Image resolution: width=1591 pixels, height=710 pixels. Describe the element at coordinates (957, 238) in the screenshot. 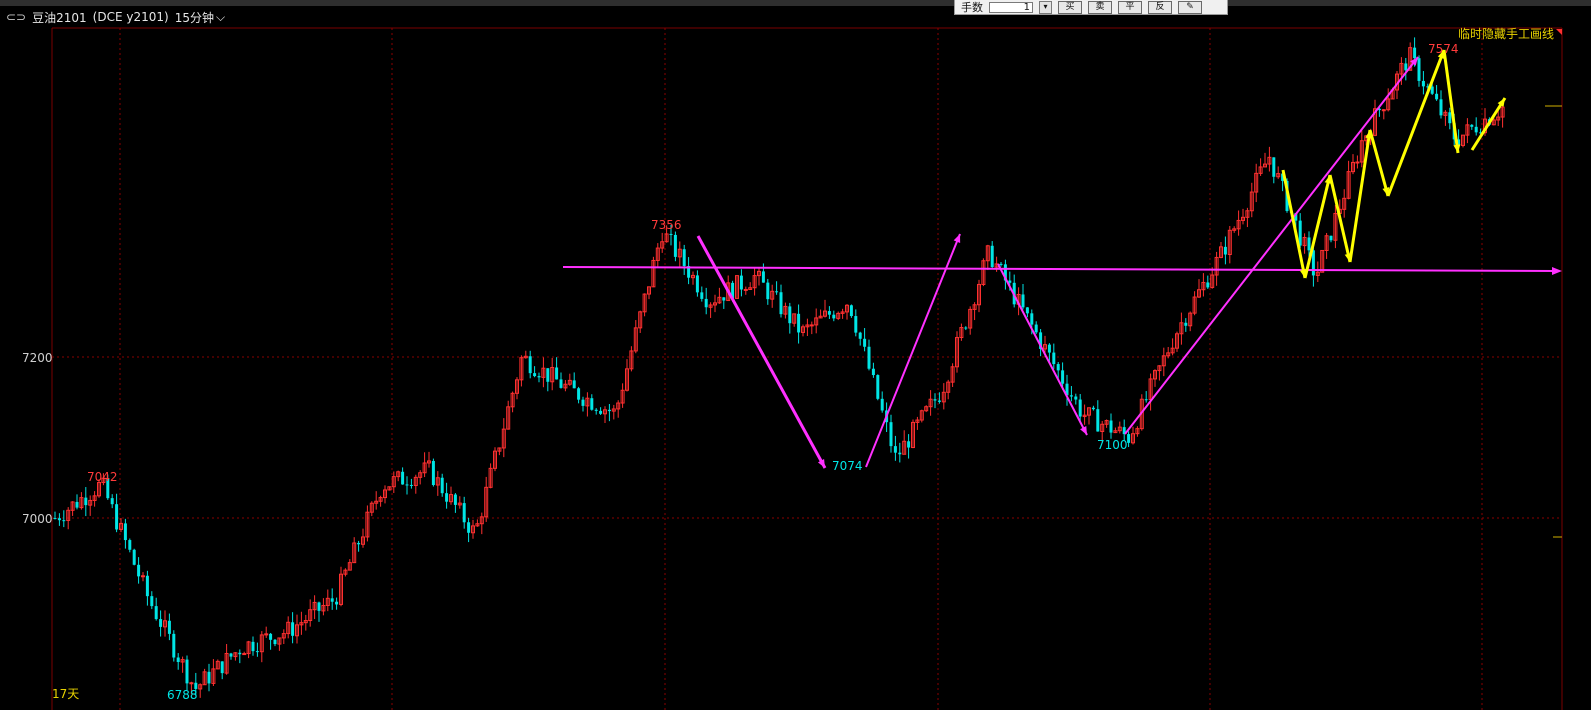

I see `magenta-arrow-up-1-head` at that location.